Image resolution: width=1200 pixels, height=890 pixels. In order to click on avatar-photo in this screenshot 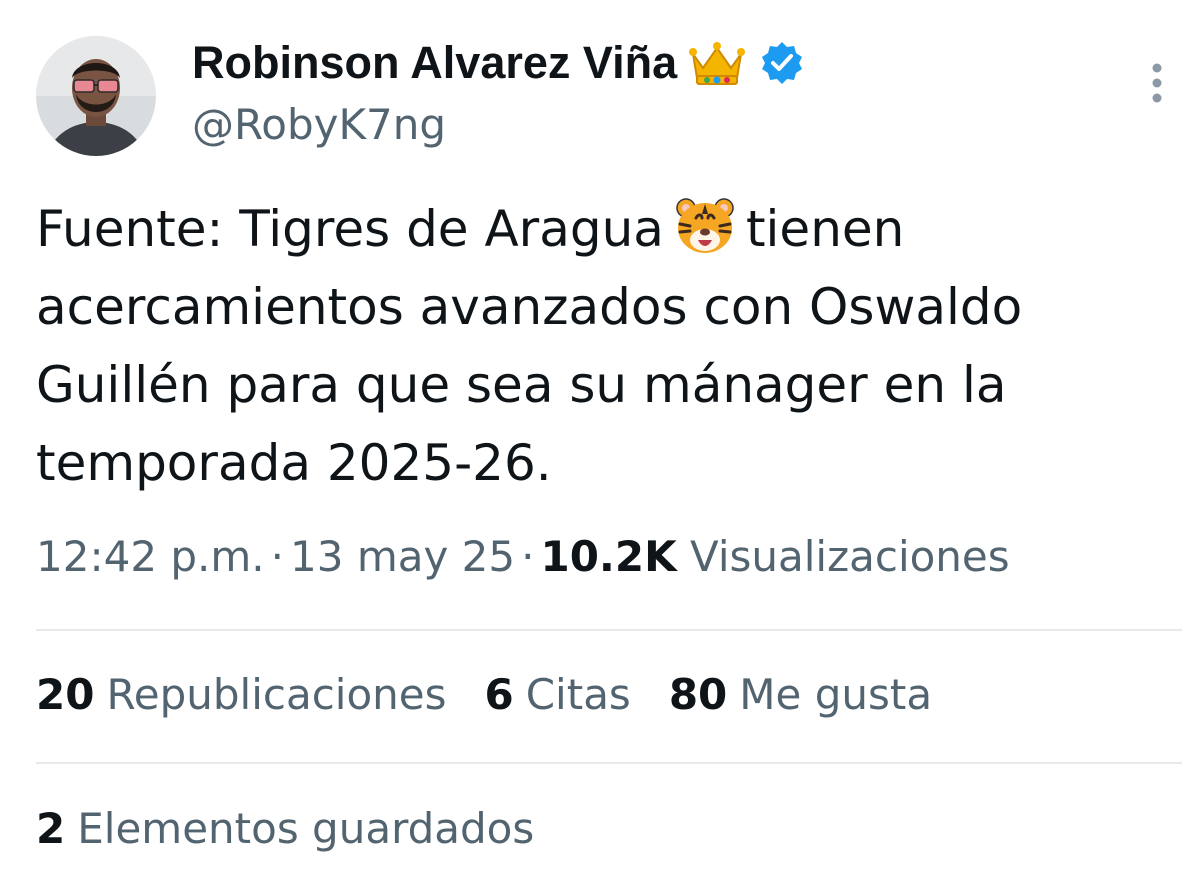, I will do `click(96, 96)`.